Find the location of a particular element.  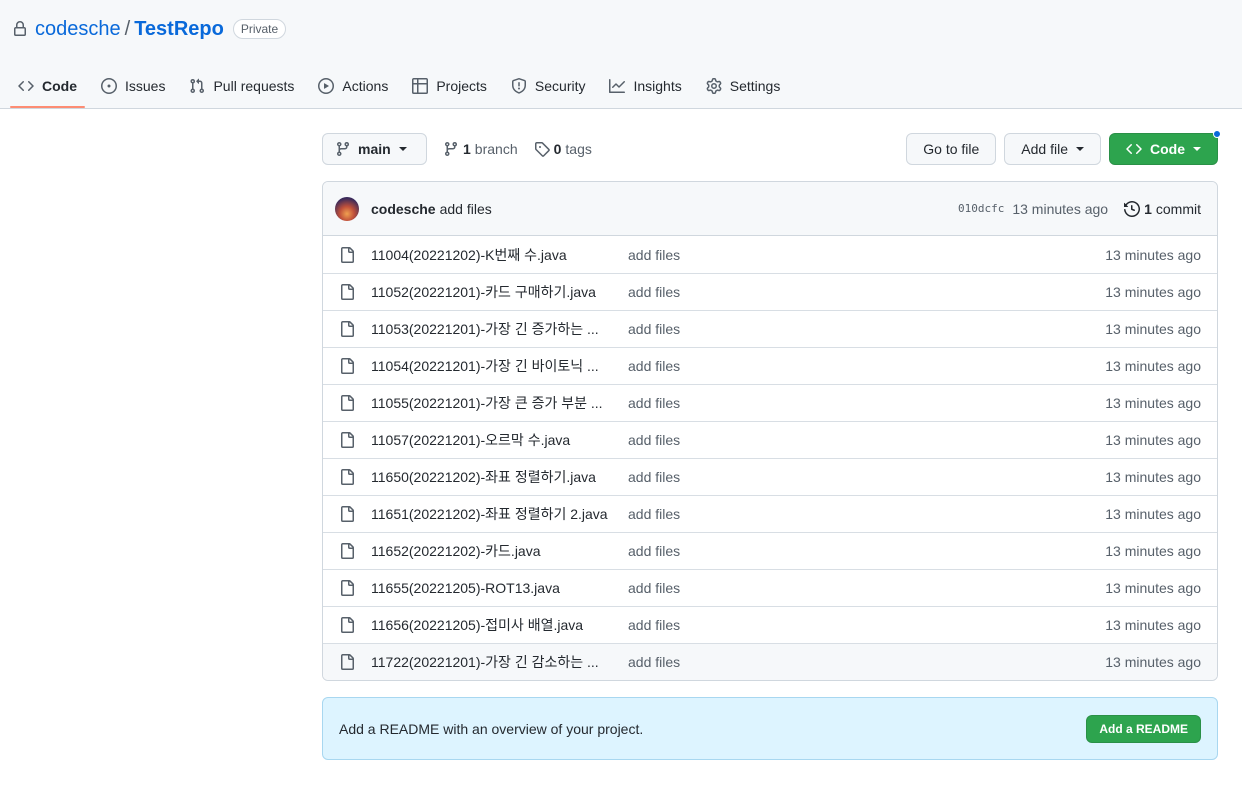

visibility-badge: Private is located at coordinates (259, 29).